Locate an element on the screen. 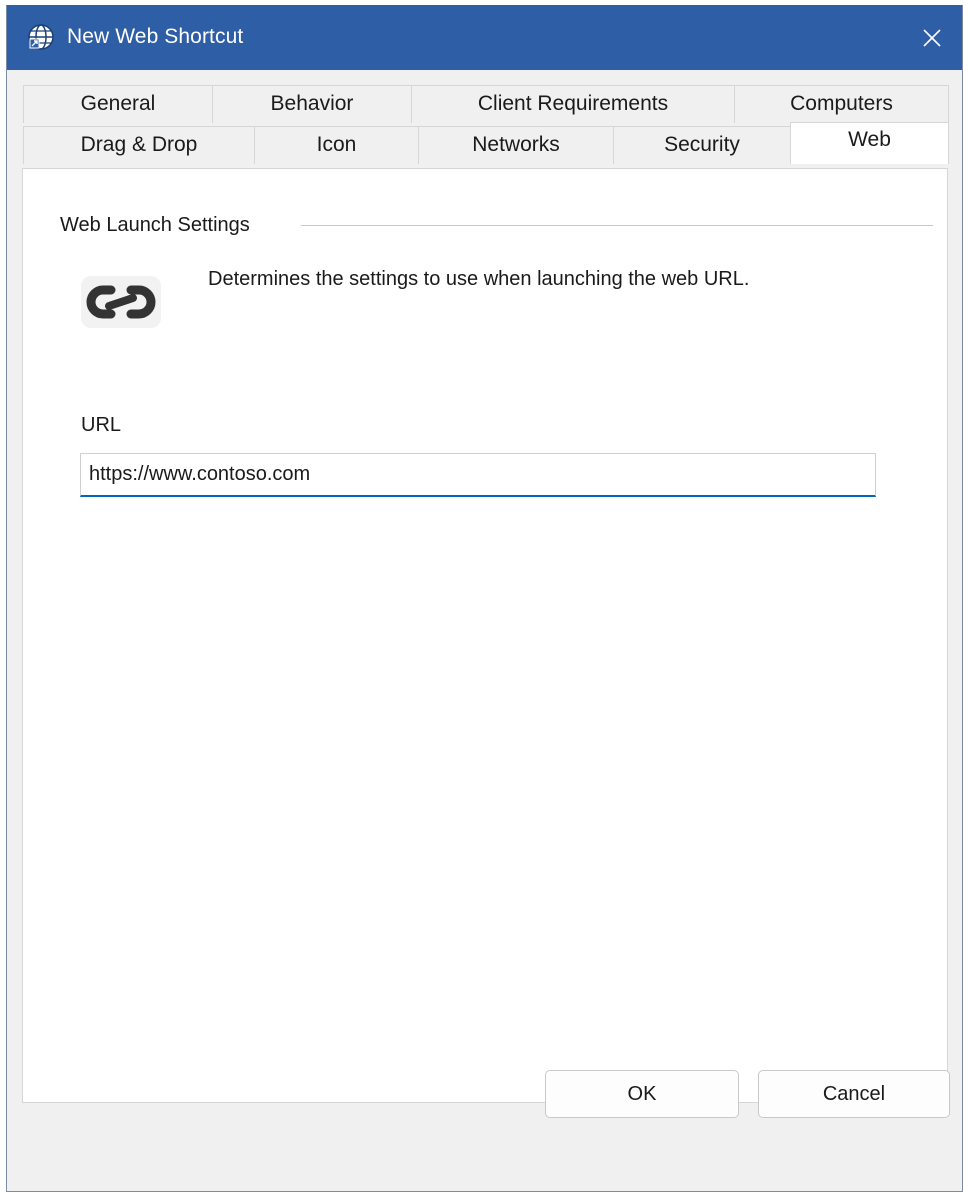 This screenshot has width=963, height=1200. tab-drag-drop: Drag & Drop is located at coordinates (139, 145).